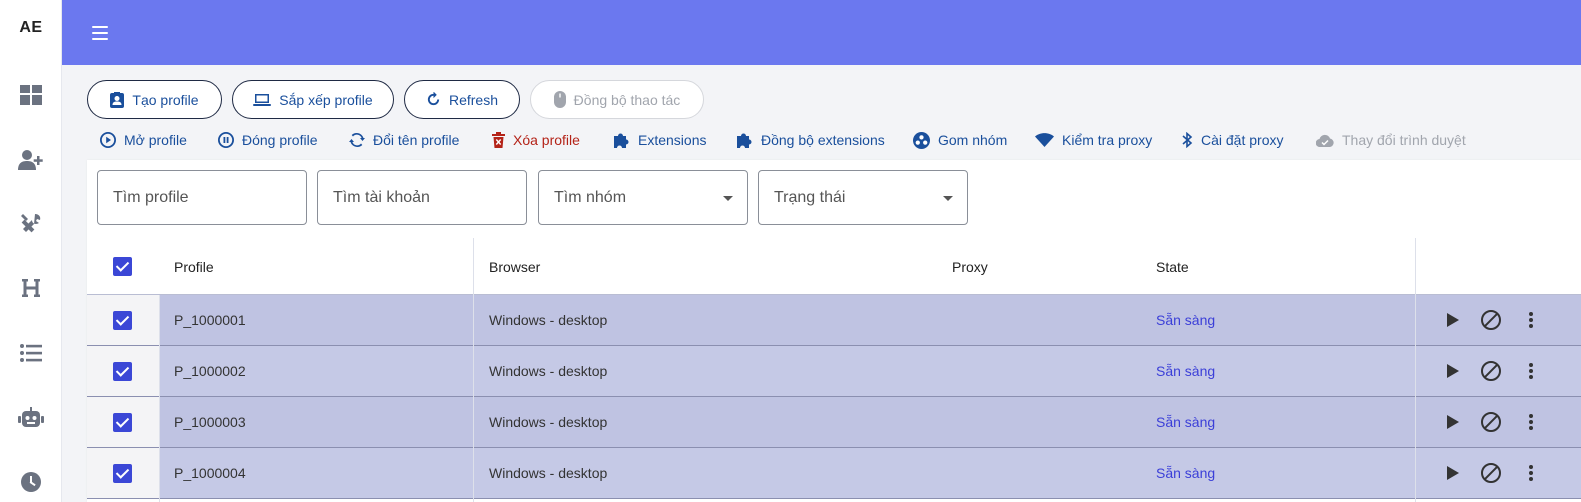  I want to click on rename-profile-link: Đổi tên profile, so click(404, 140).